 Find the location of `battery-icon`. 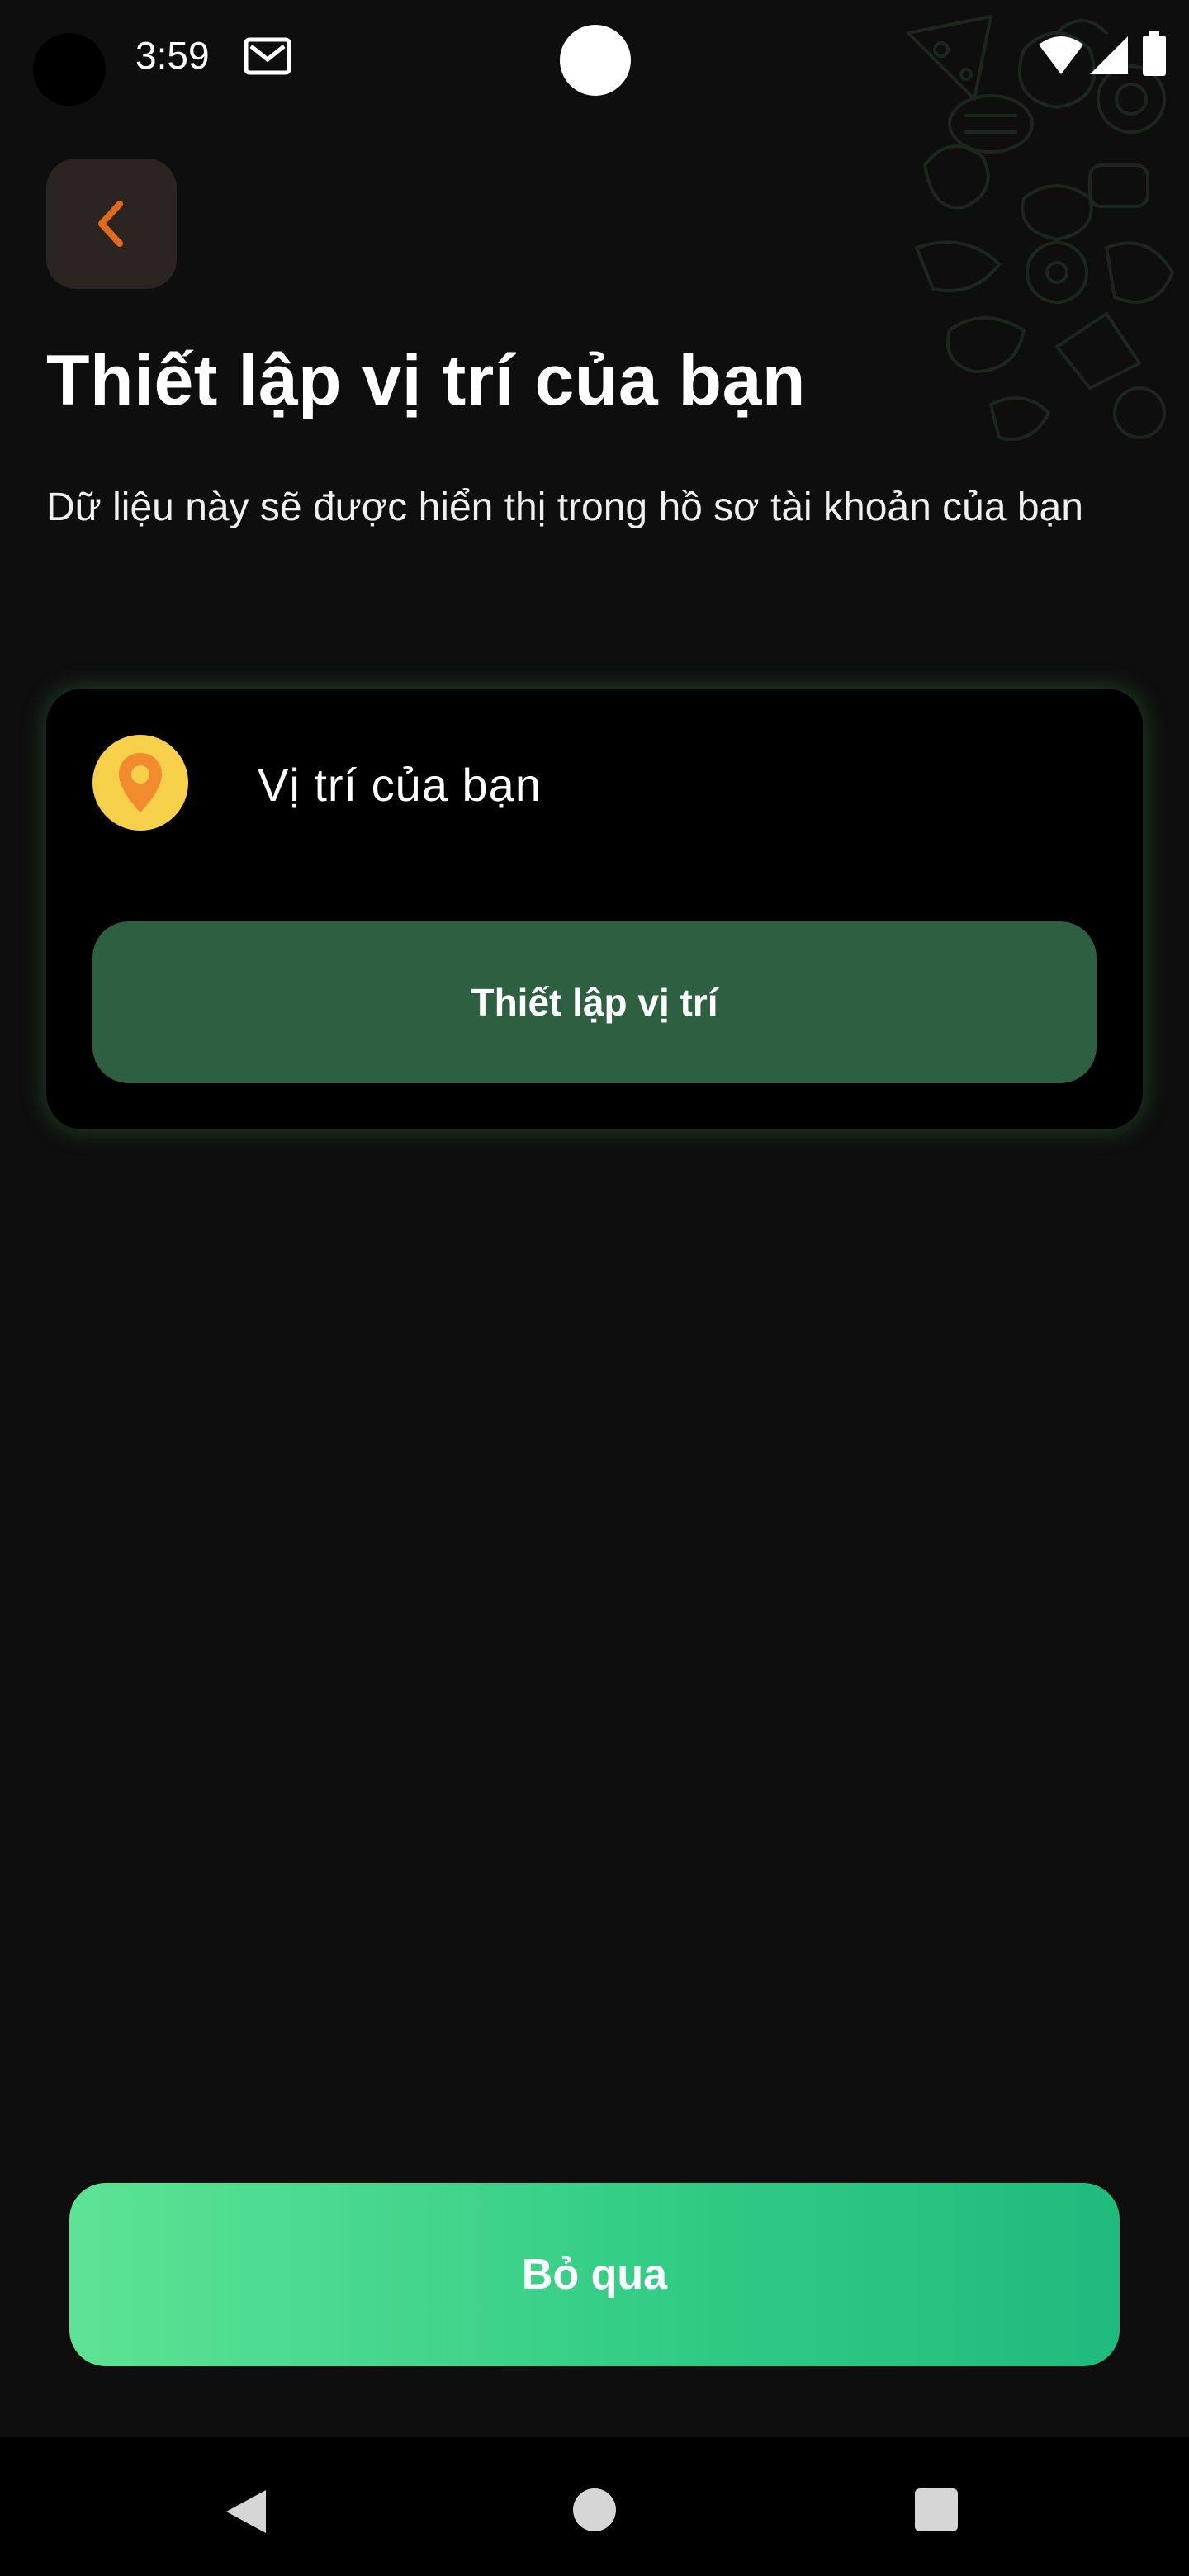

battery-icon is located at coordinates (1154, 53).